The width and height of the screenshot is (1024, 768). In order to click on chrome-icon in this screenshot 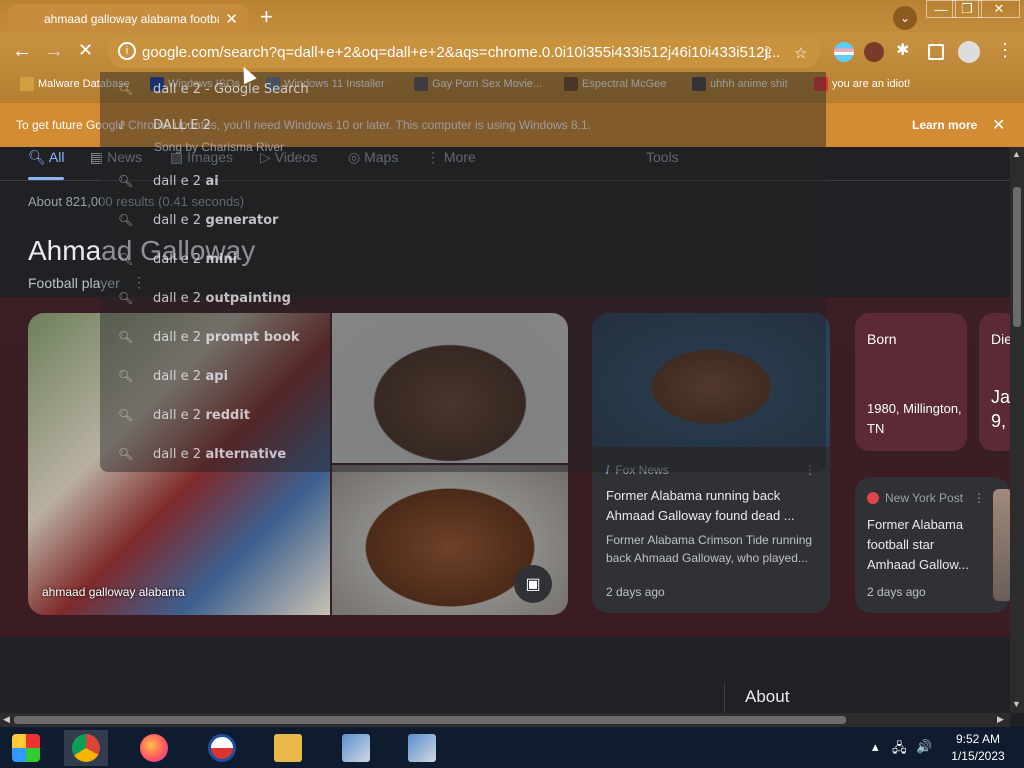, I will do `click(86, 748)`.